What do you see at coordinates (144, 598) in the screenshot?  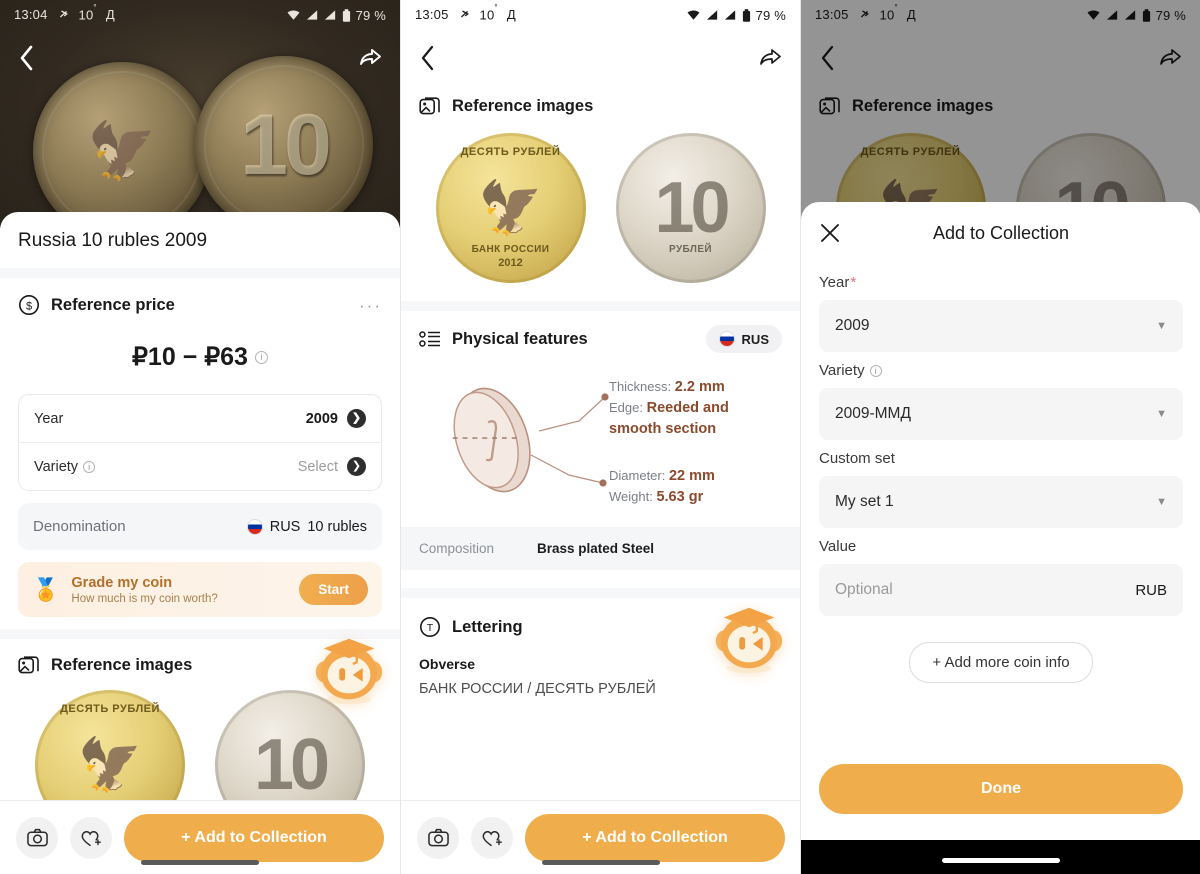 I see `grade-subtitle: How much is my coin worth?` at bounding box center [144, 598].